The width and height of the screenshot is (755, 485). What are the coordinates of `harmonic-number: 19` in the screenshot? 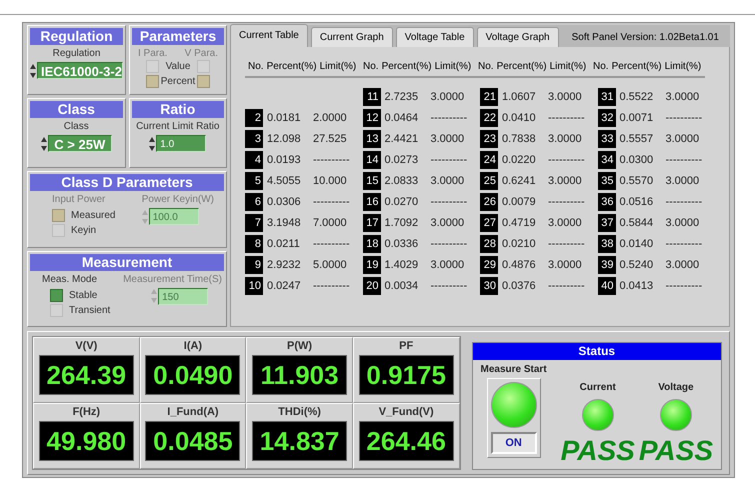 It's located at (371, 265).